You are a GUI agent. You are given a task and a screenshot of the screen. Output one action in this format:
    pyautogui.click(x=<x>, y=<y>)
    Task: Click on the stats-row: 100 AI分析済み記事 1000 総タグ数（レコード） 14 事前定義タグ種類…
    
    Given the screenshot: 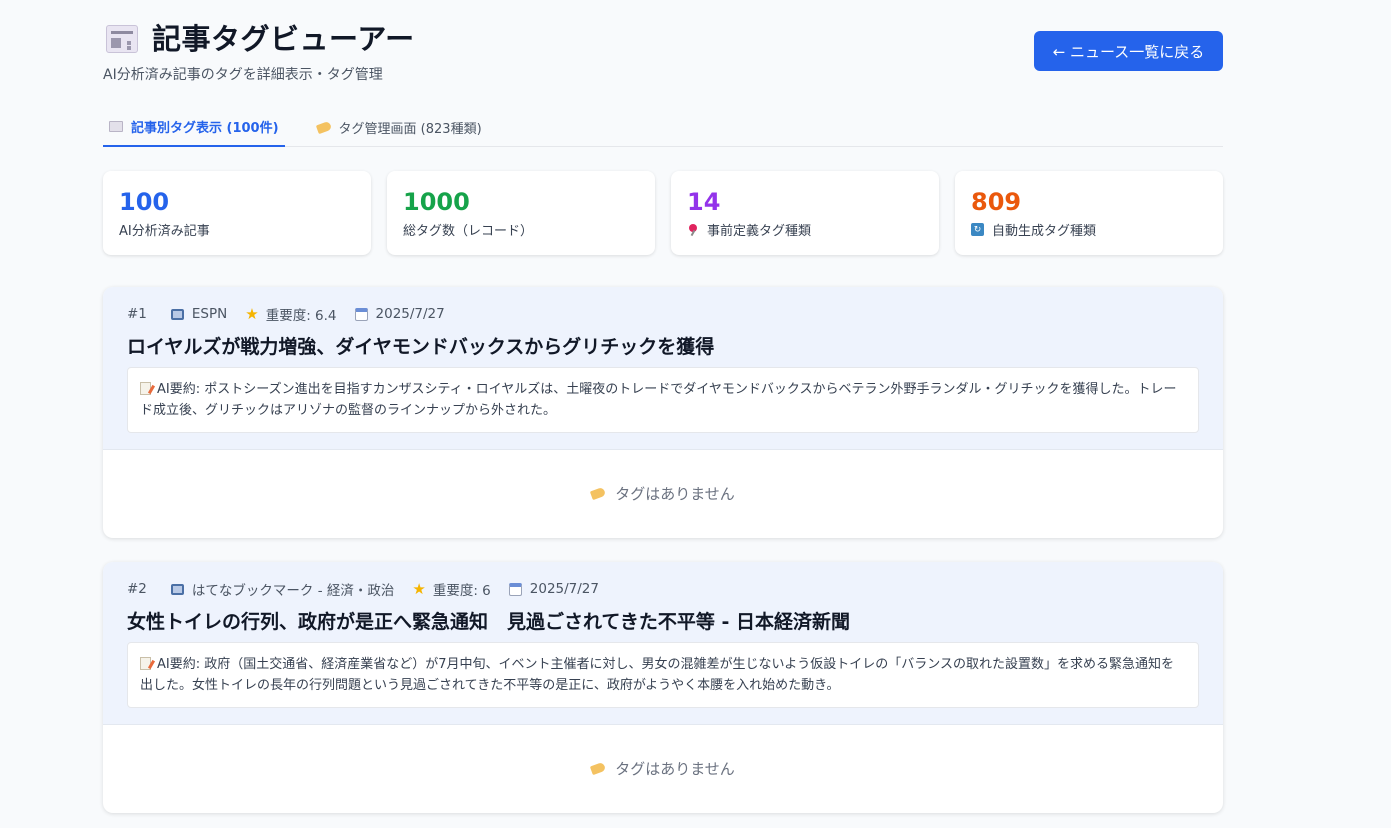 What is the action you would take?
    pyautogui.click(x=663, y=213)
    